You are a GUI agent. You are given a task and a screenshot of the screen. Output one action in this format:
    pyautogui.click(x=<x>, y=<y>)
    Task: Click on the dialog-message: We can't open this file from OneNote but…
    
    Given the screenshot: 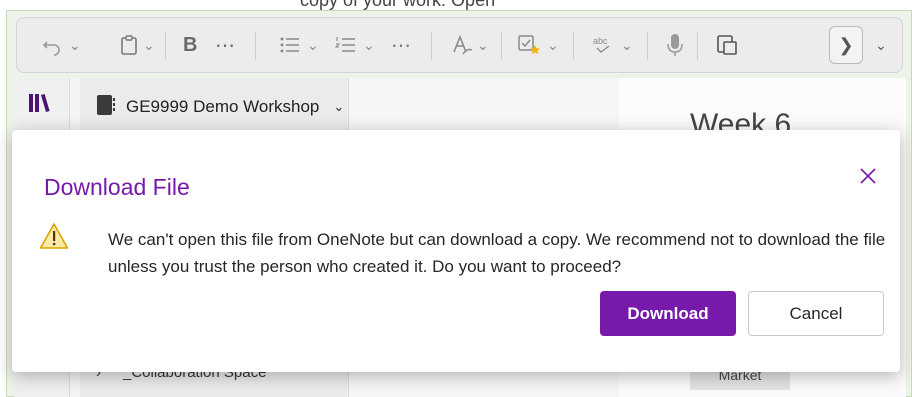 What is the action you would take?
    pyautogui.click(x=497, y=253)
    